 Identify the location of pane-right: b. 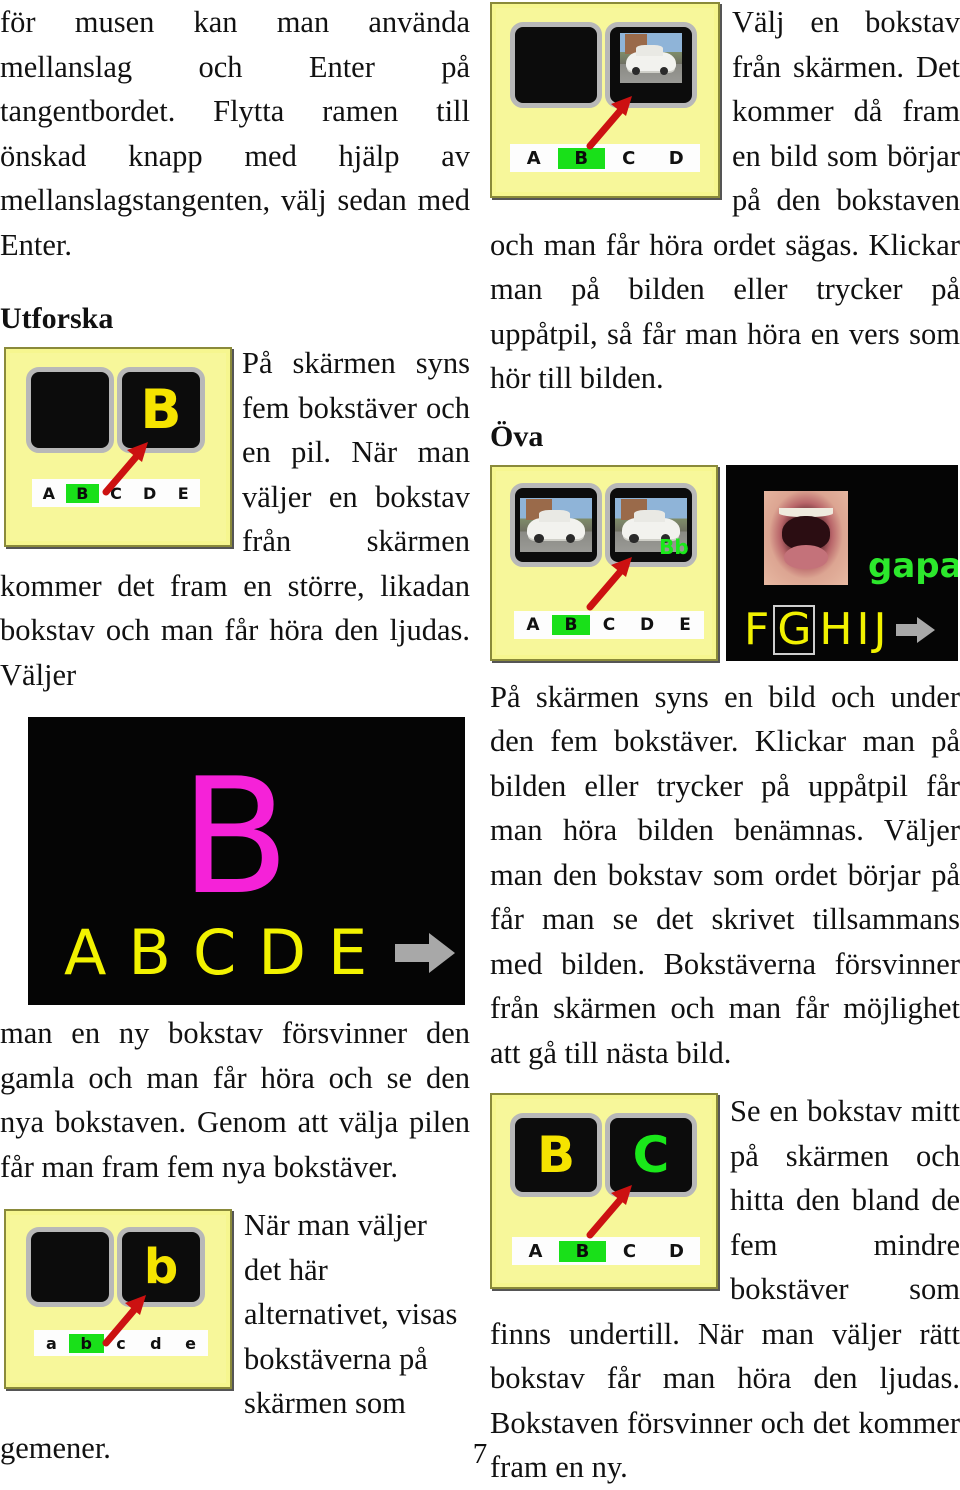
(161, 1267).